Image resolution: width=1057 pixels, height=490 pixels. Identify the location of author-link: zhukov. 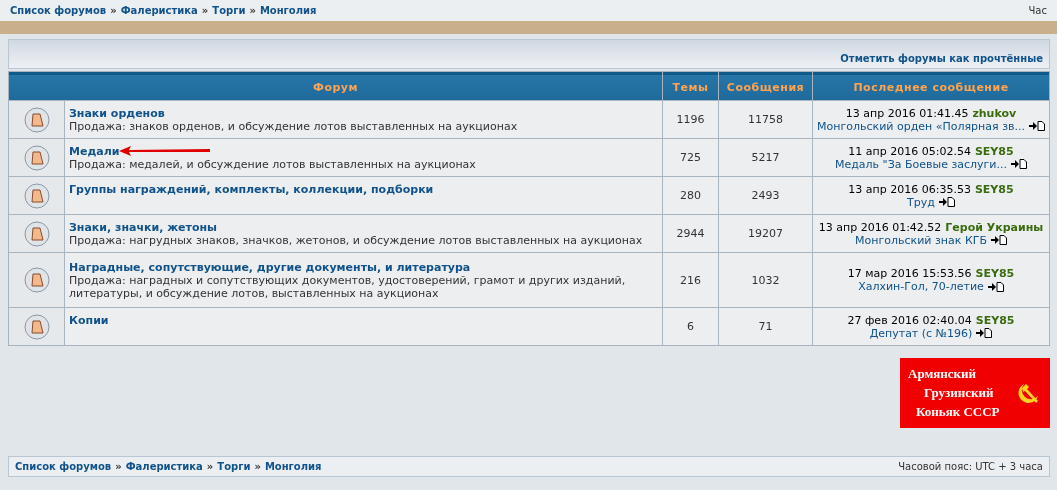
(994, 113).